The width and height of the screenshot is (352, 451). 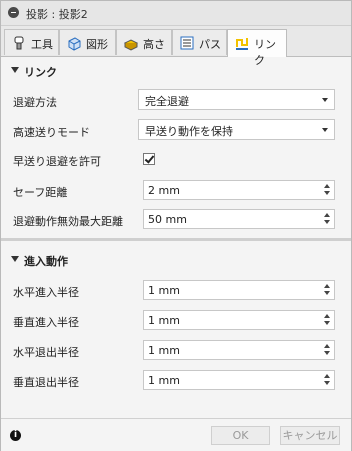 What do you see at coordinates (149, 159) in the screenshot?
I see `allow-rapid-retract-checkbox` at bounding box center [149, 159].